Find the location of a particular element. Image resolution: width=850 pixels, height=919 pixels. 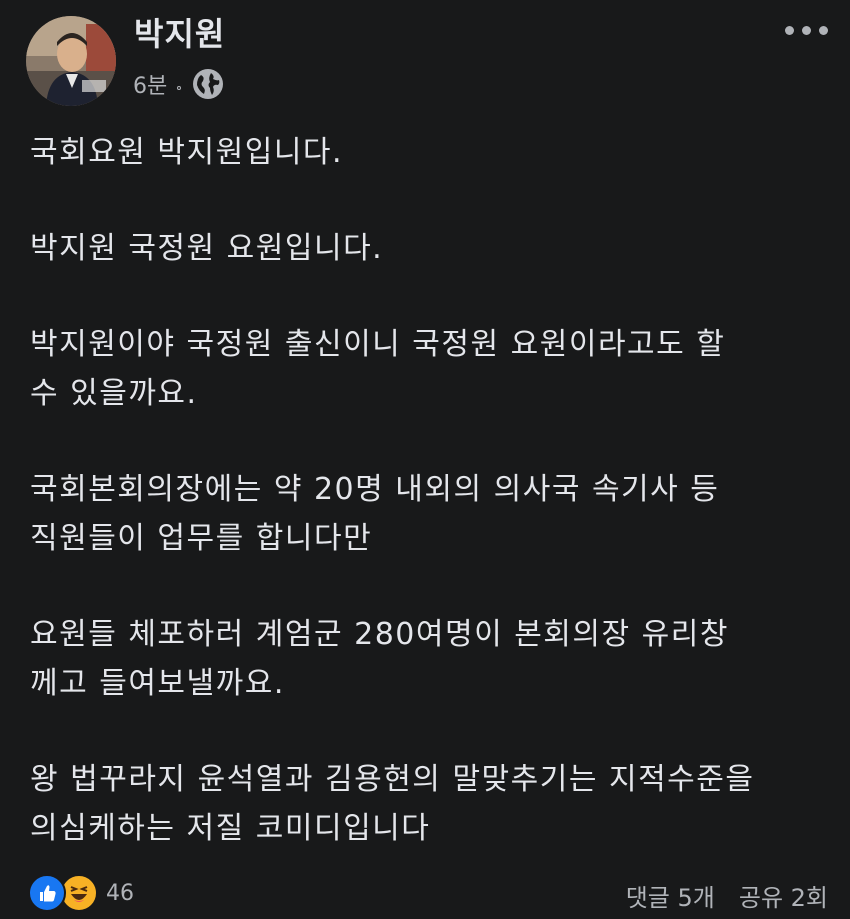

post-time: 6분 is located at coordinates (150, 84).